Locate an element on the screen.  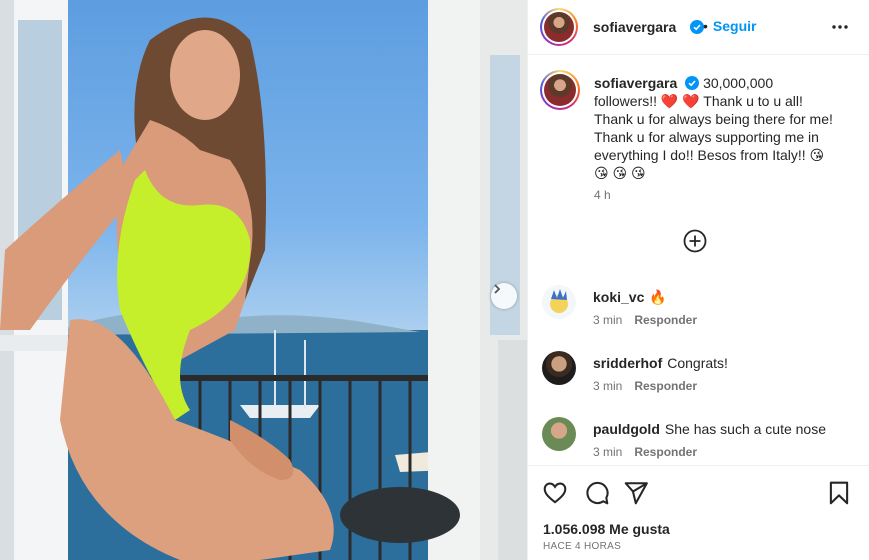
comment-username: sridderhof is located at coordinates (627, 363).